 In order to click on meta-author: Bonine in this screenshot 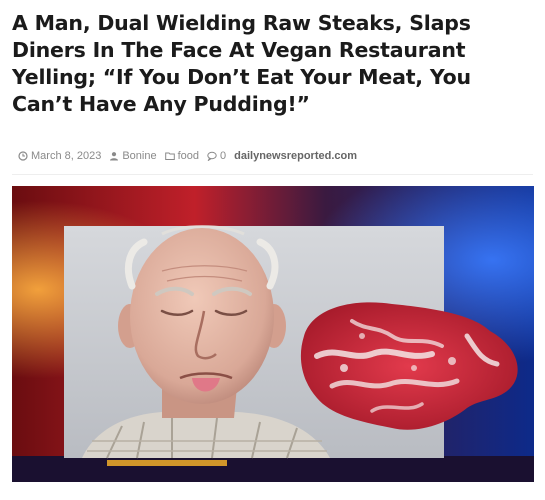, I will do `click(133, 156)`.